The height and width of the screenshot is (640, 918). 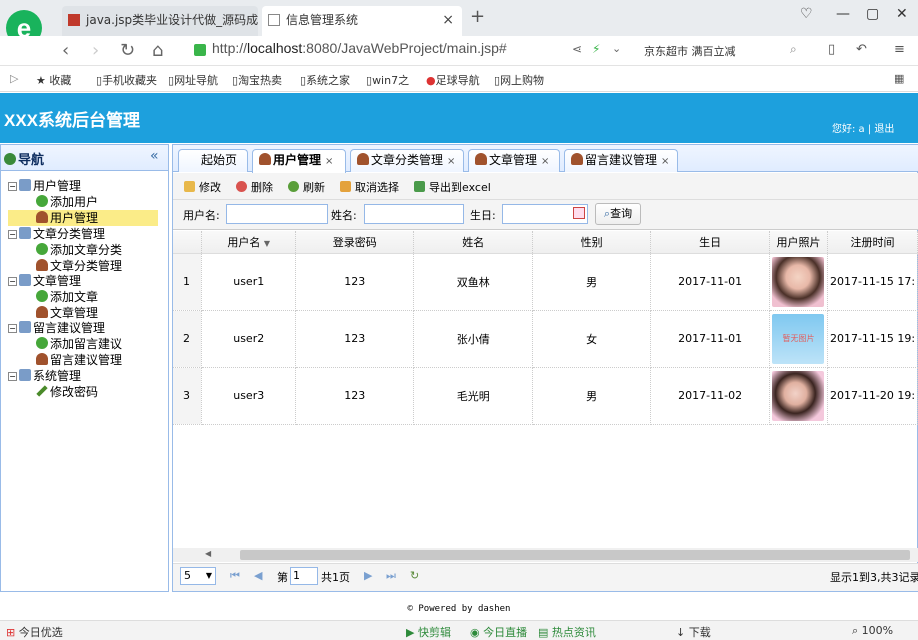 What do you see at coordinates (67, 392) in the screenshot?
I see `tree-node-change-password: 修改密码` at bounding box center [67, 392].